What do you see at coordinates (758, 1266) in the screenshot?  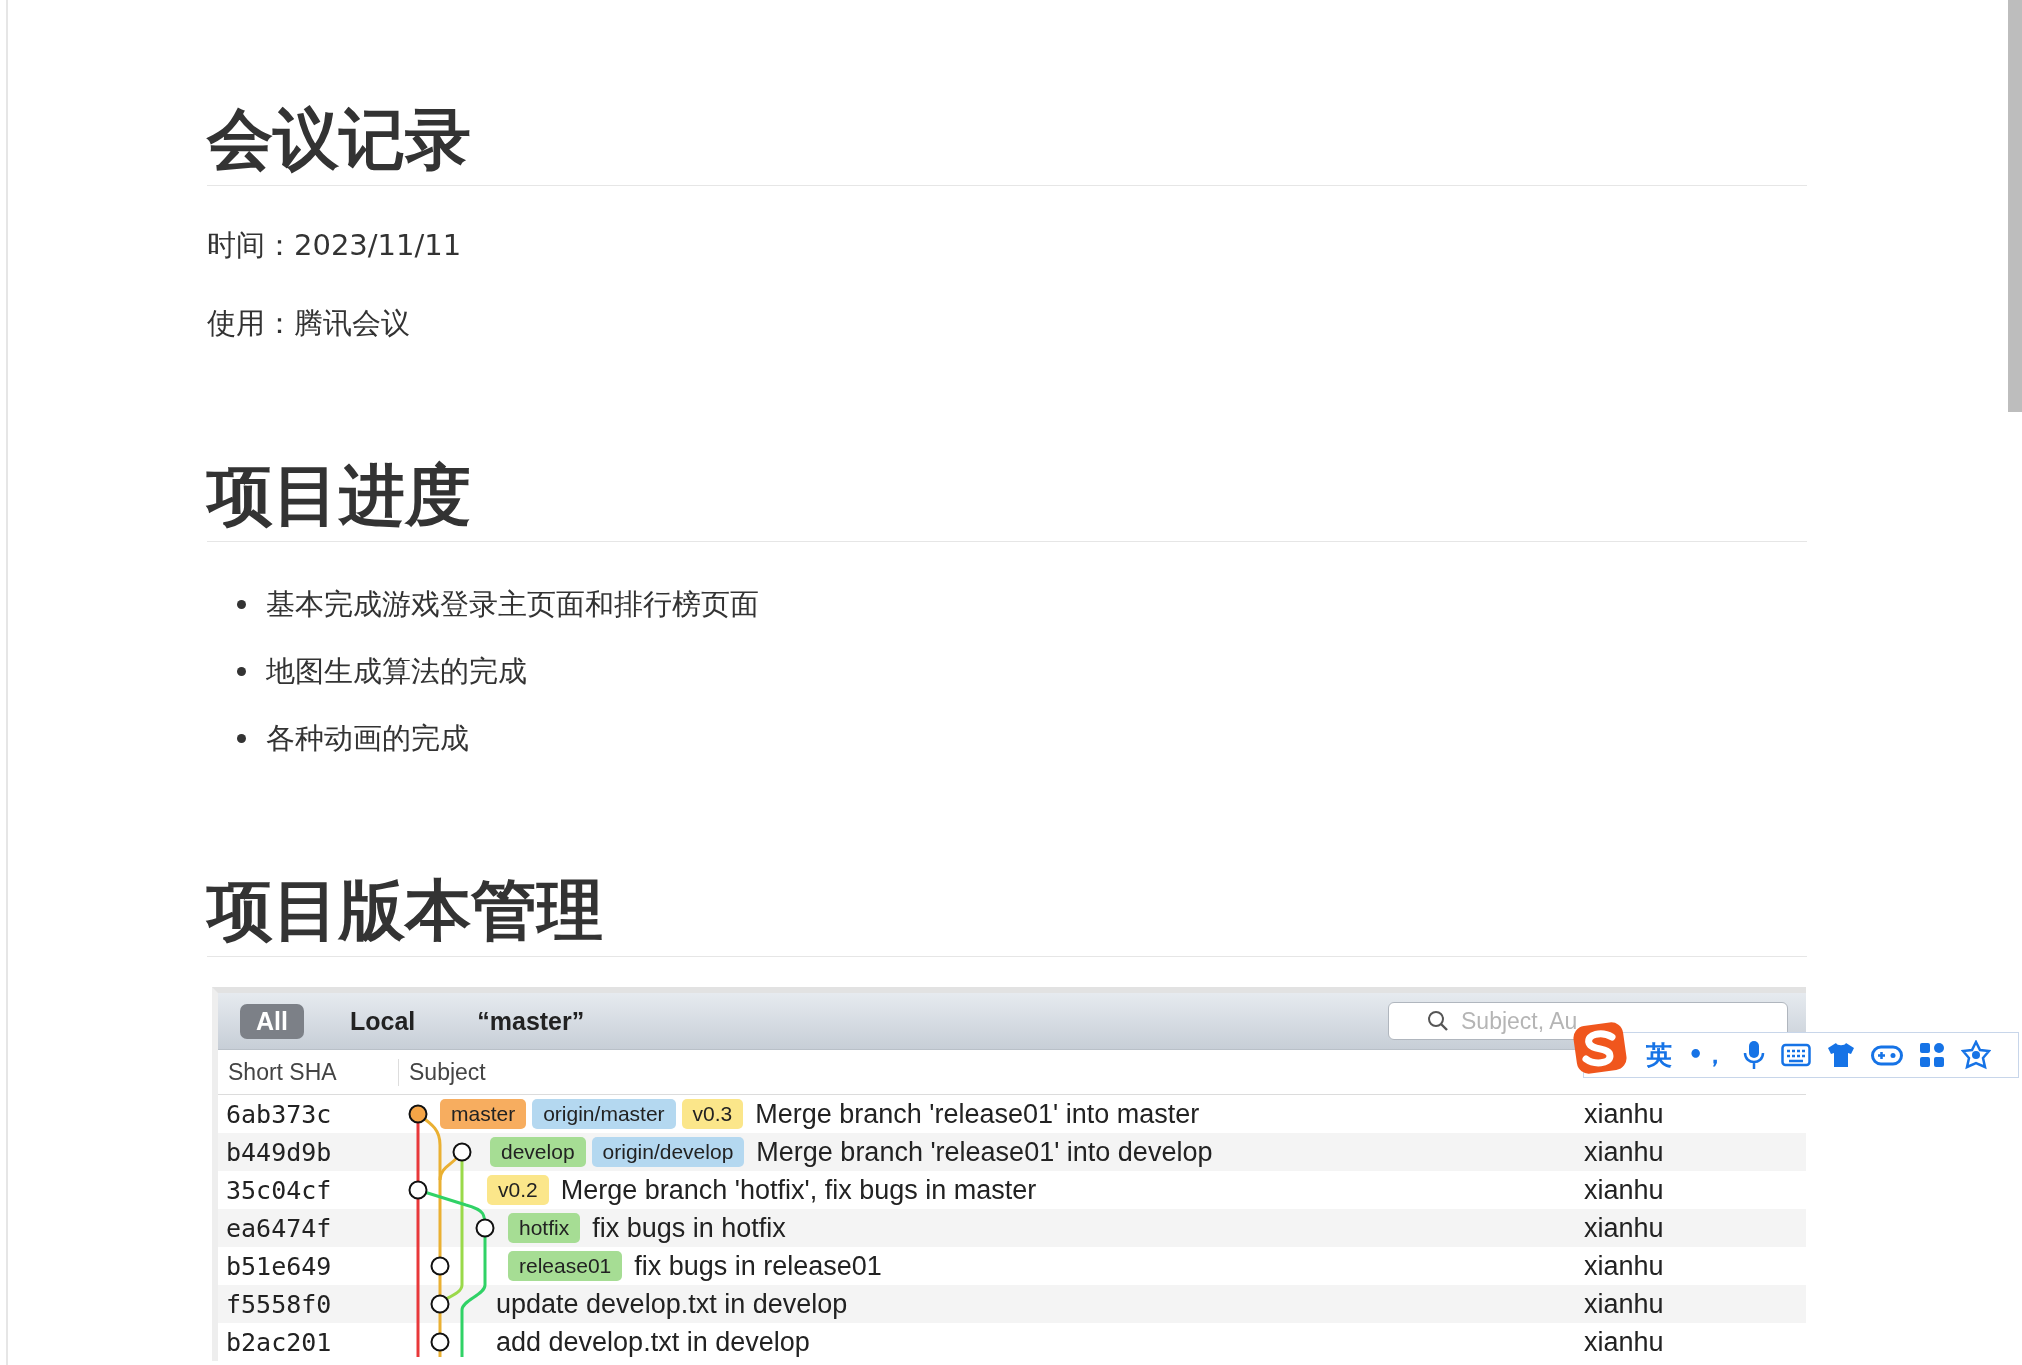 I see `commit-subject: fix bugs in release01` at bounding box center [758, 1266].